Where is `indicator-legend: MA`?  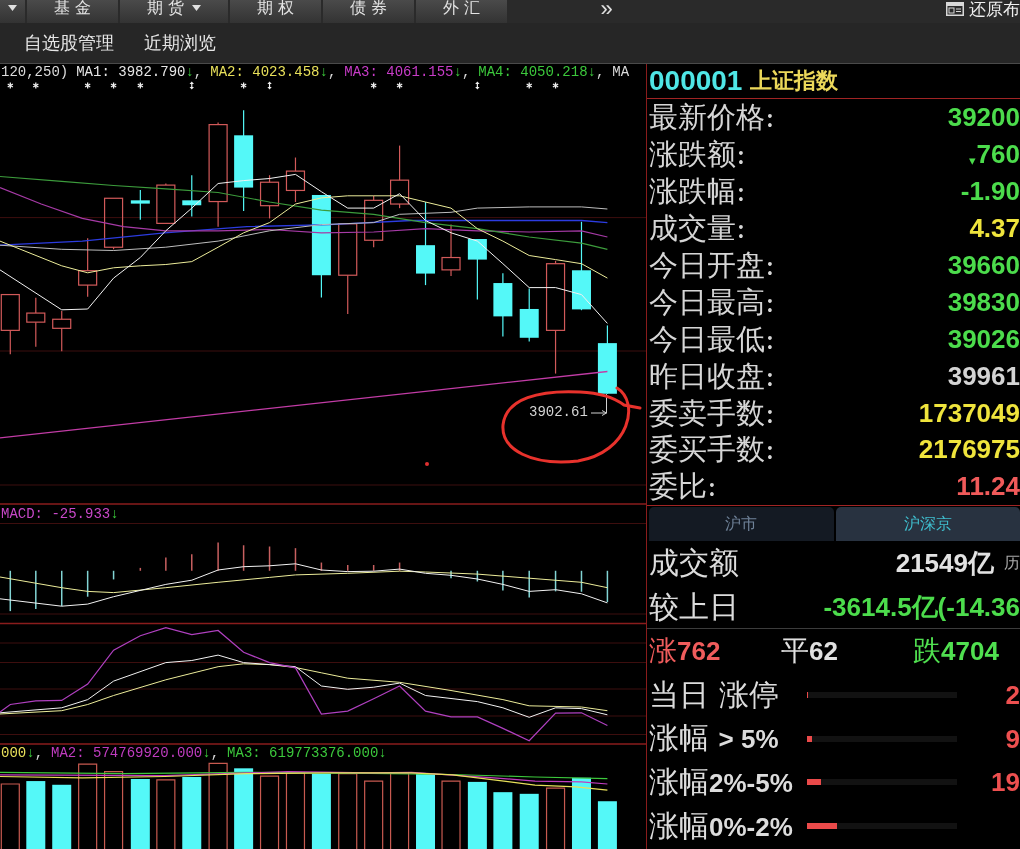
indicator-legend: MA is located at coordinates (621, 72).